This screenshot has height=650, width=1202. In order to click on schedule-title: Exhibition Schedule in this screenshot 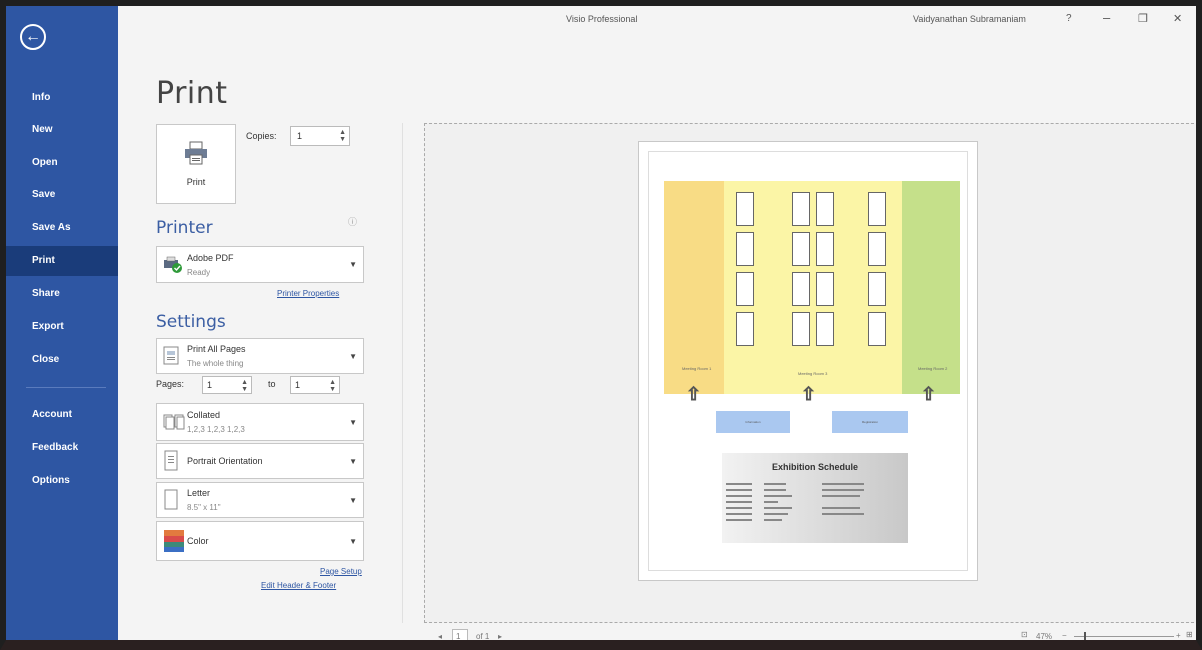, I will do `click(814, 467)`.